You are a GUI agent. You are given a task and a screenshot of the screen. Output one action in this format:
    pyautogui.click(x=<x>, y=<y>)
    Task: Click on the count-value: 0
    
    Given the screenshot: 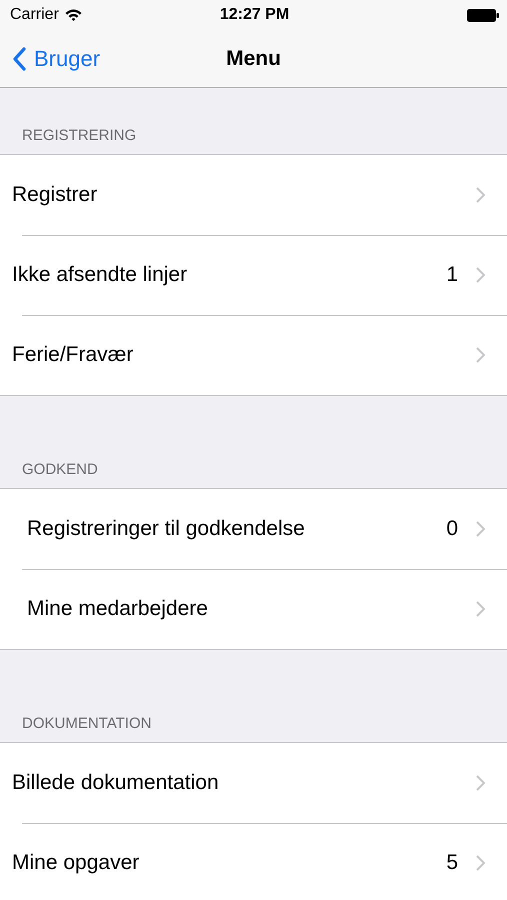 What is the action you would take?
    pyautogui.click(x=452, y=529)
    